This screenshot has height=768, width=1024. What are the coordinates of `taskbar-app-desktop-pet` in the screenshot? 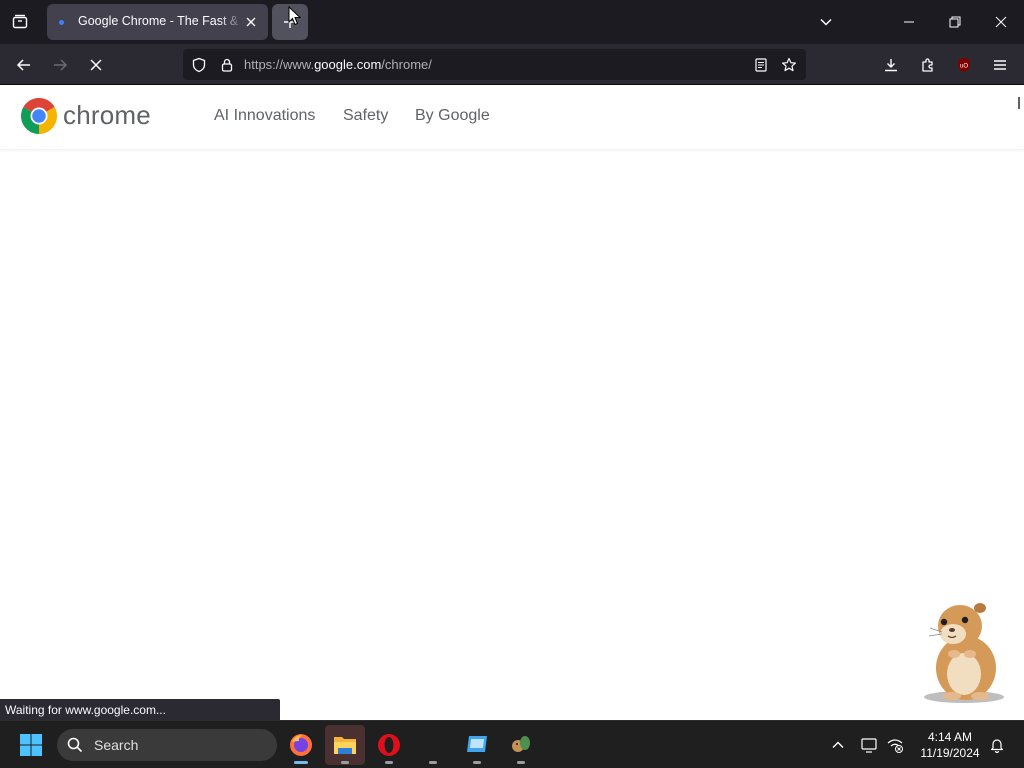 It's located at (521, 745).